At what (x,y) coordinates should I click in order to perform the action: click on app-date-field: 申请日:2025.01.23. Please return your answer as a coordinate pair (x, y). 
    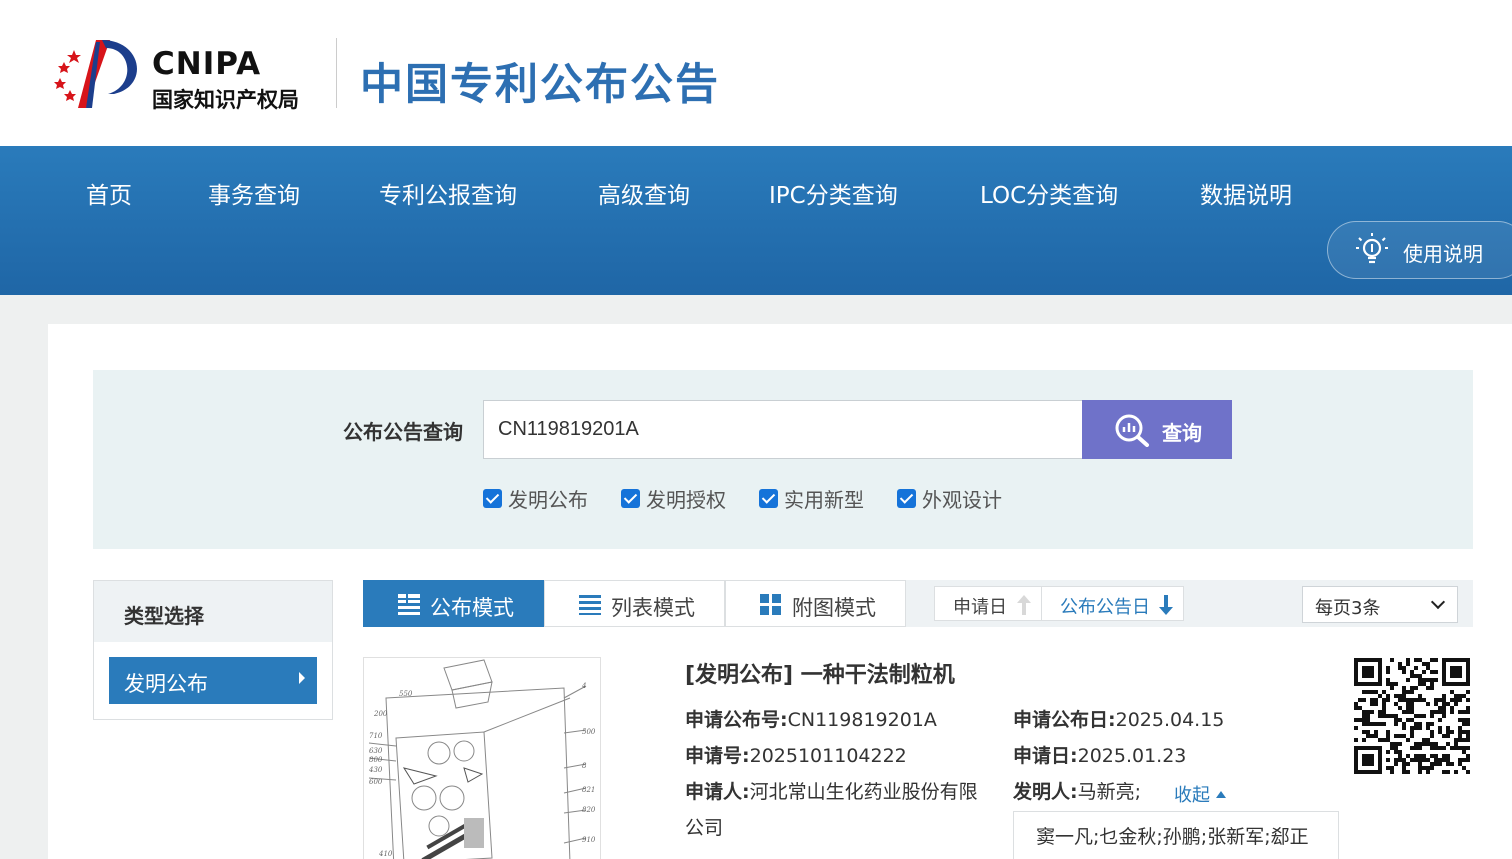
    Looking at the image, I should click on (1100, 756).